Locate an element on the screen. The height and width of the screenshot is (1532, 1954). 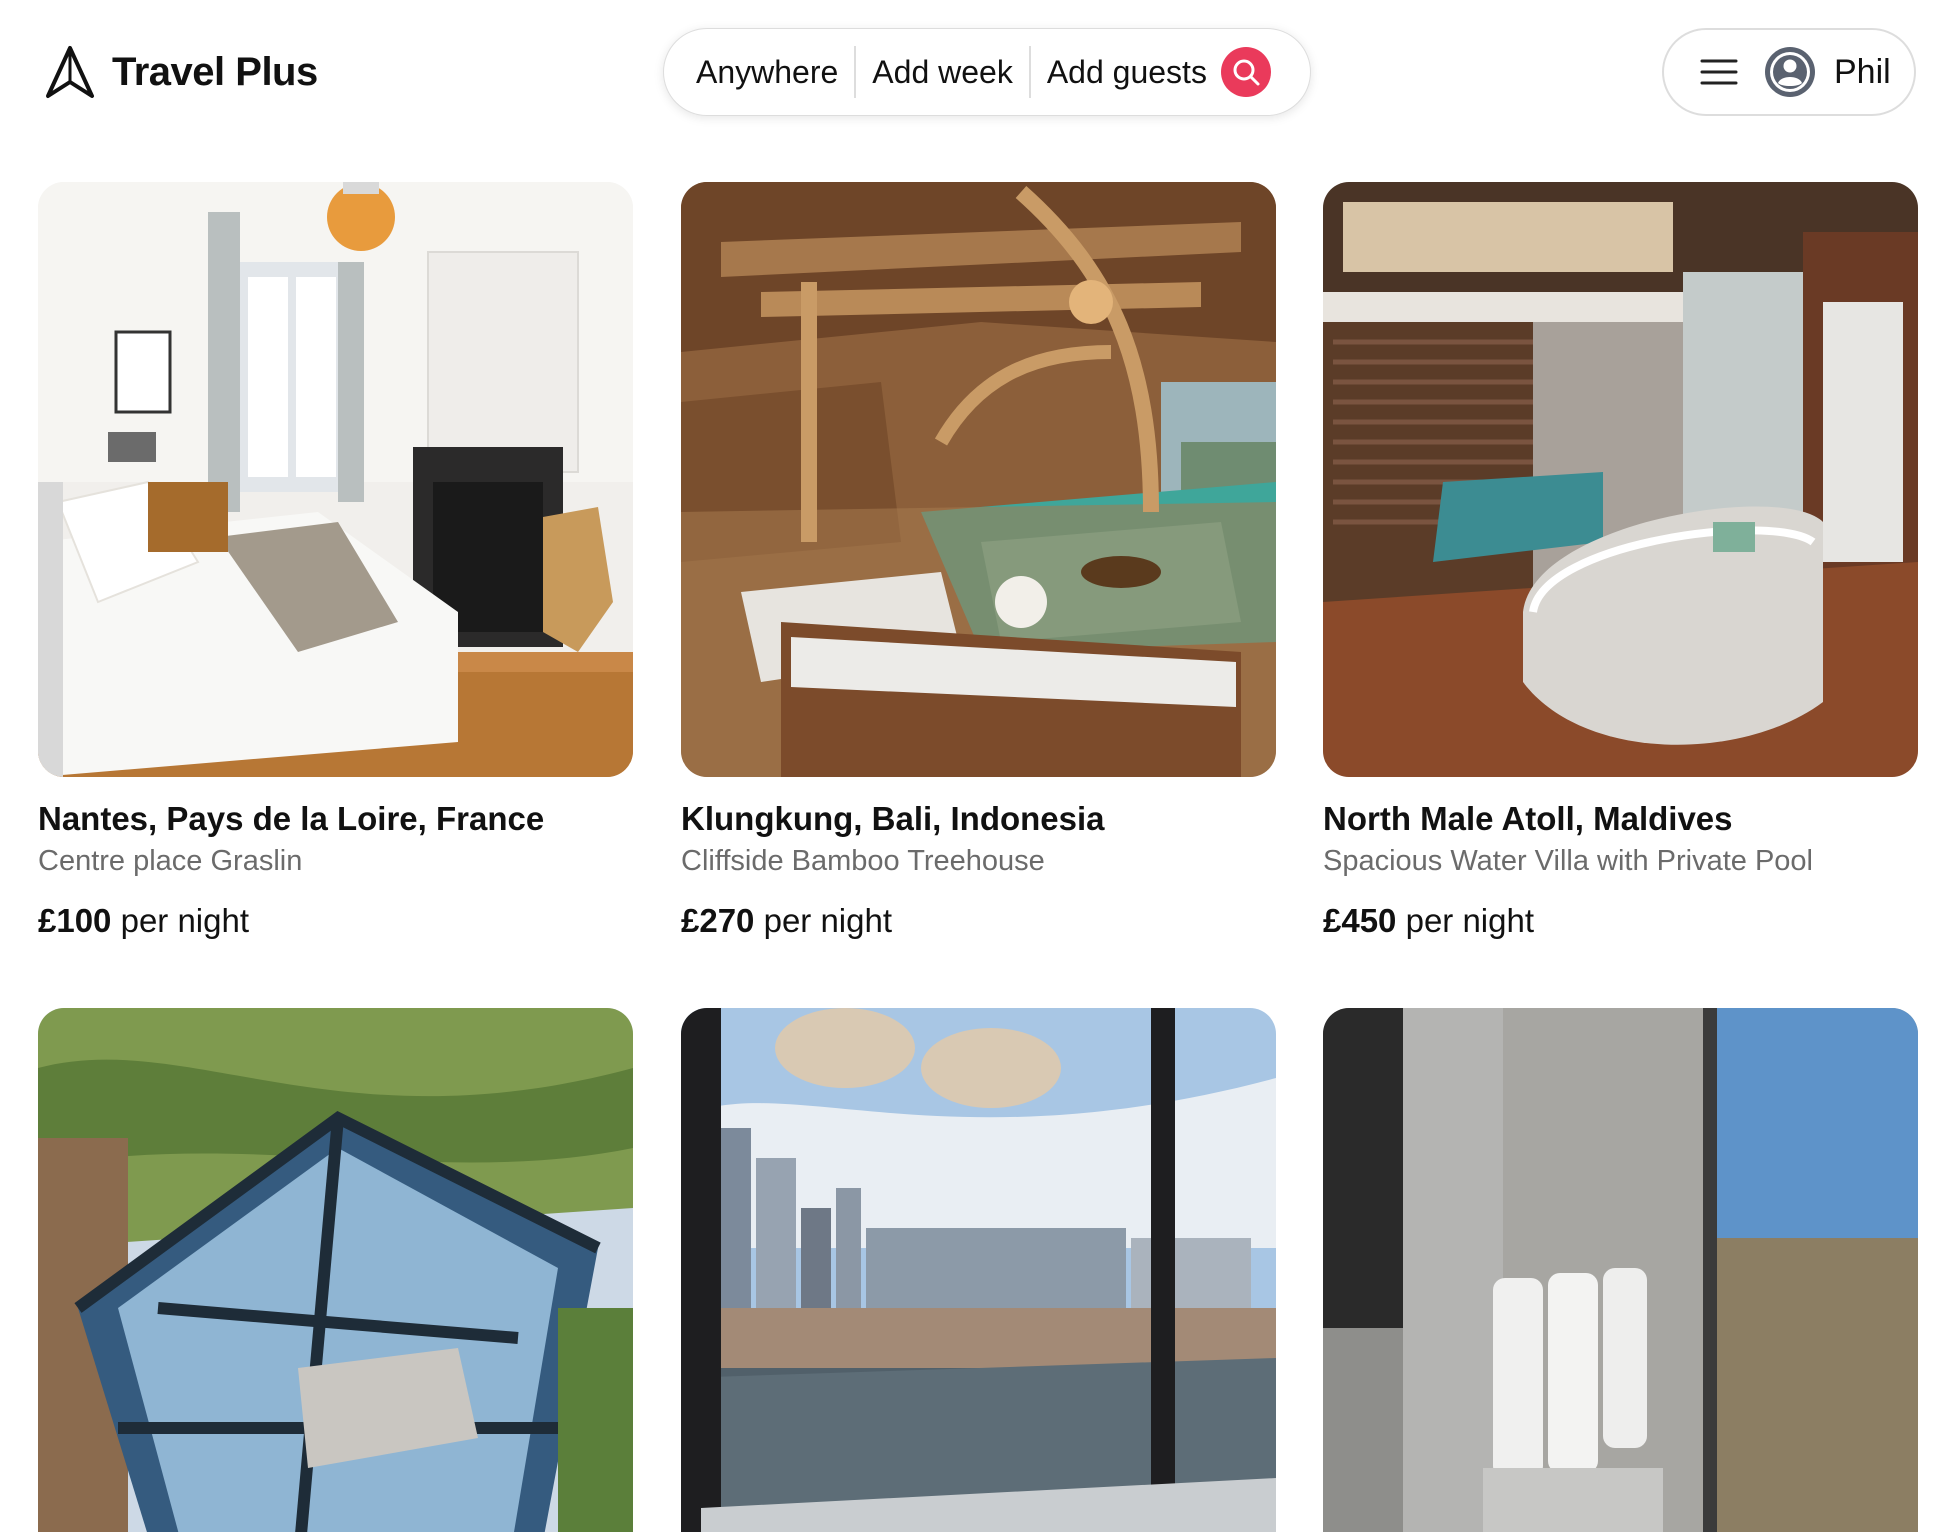
navigation-arrow-icon is located at coordinates (70, 72).